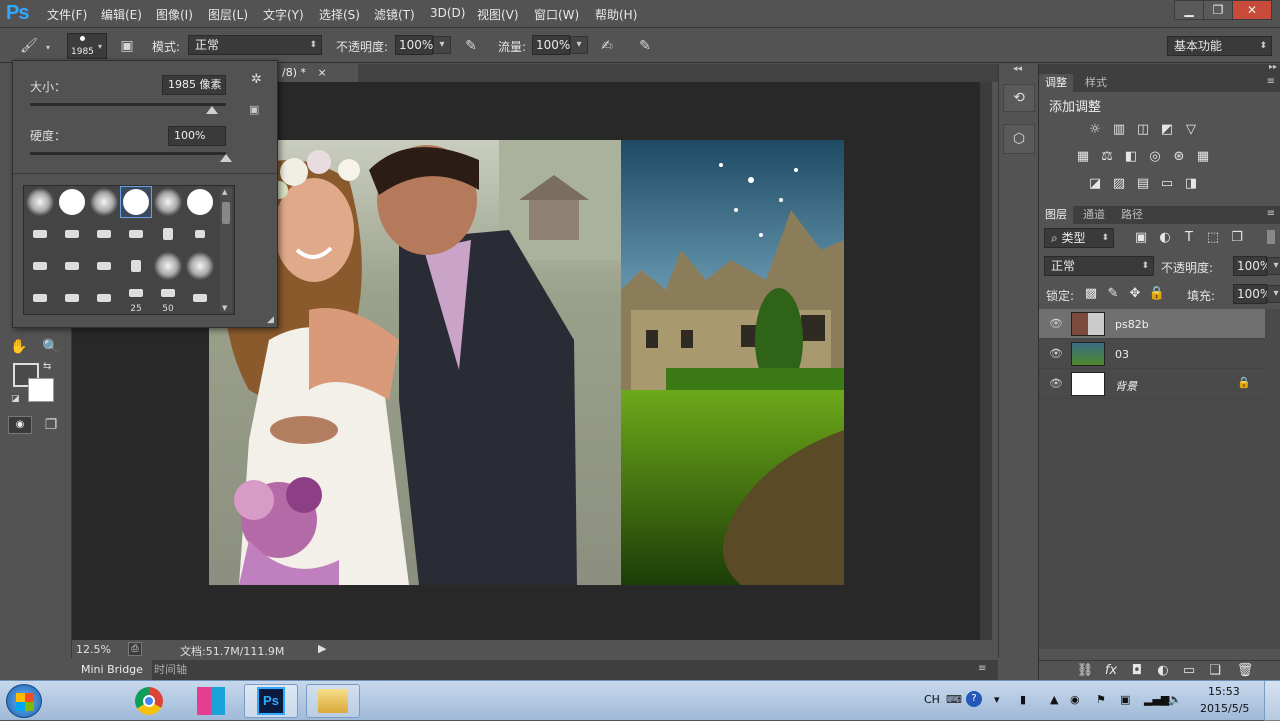 The image size is (1280, 721). I want to click on channel-mixer-icon: ⊛, so click(1179, 157).